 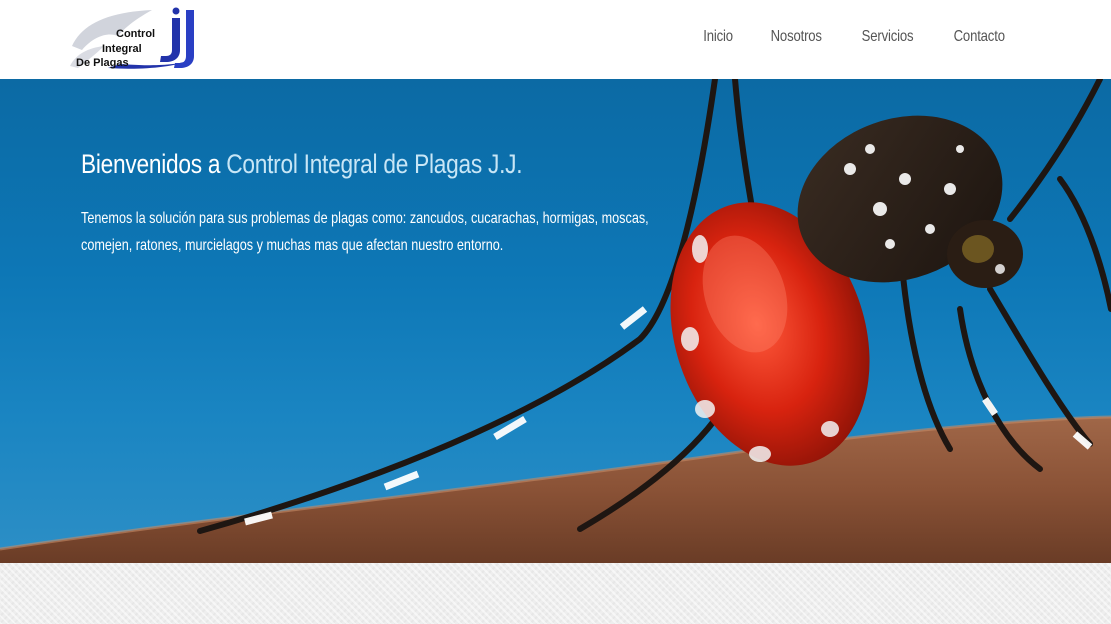 I want to click on main-nav: Inicio Nosotros Servicios Contacto, so click(x=855, y=37).